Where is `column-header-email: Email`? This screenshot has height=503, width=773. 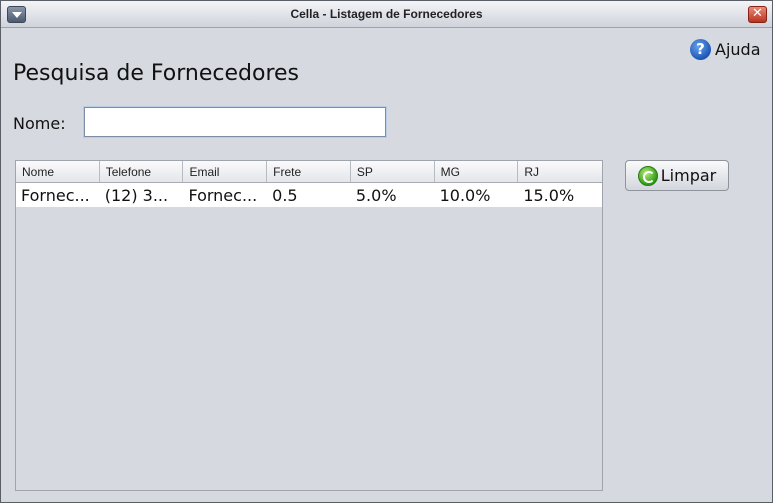 column-header-email: Email is located at coordinates (225, 171).